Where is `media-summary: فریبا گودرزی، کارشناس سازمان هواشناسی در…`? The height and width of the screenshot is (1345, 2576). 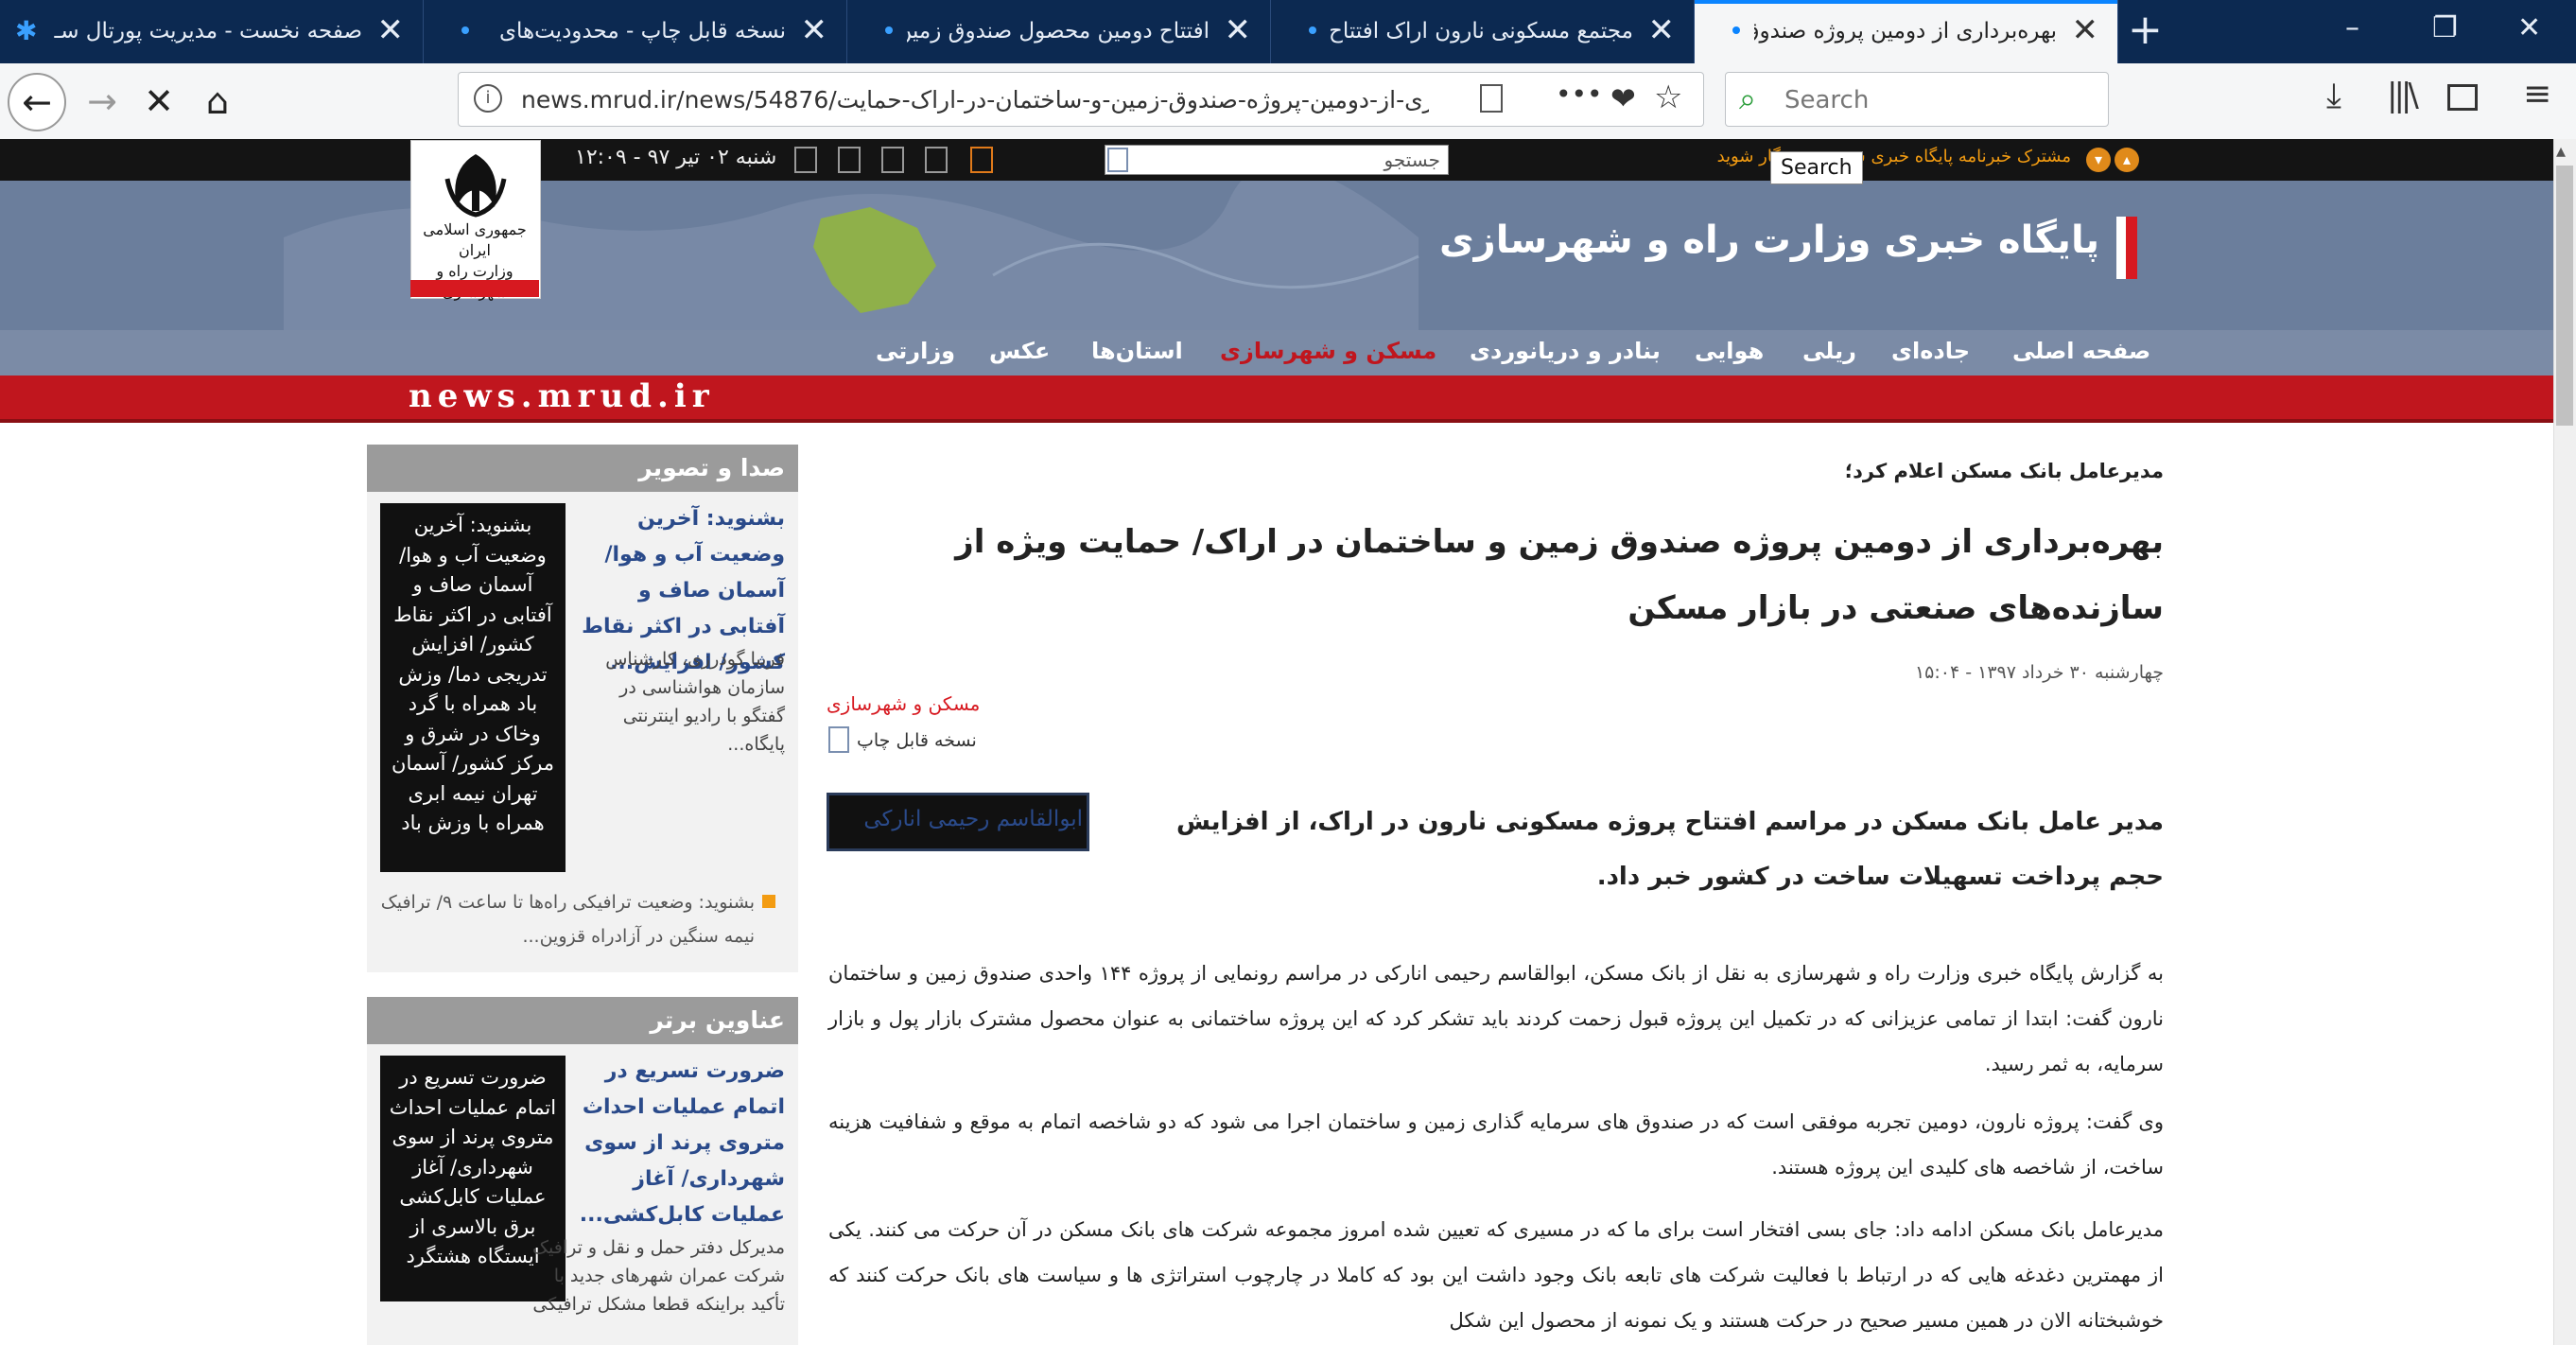
media-summary: فریبا گودرزی، کارشناس سازمان هواشناسی در… is located at coordinates (695, 702).